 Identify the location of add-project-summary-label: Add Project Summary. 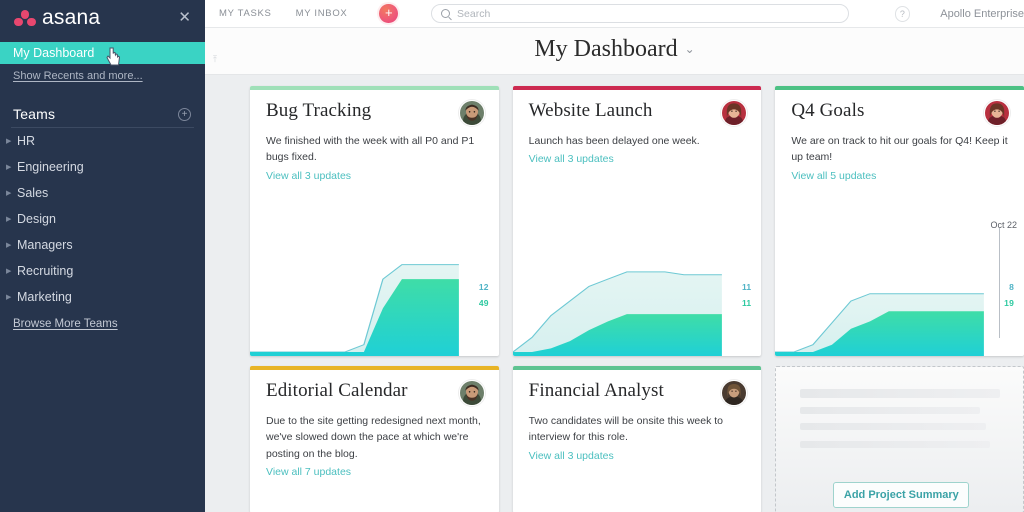
(901, 495).